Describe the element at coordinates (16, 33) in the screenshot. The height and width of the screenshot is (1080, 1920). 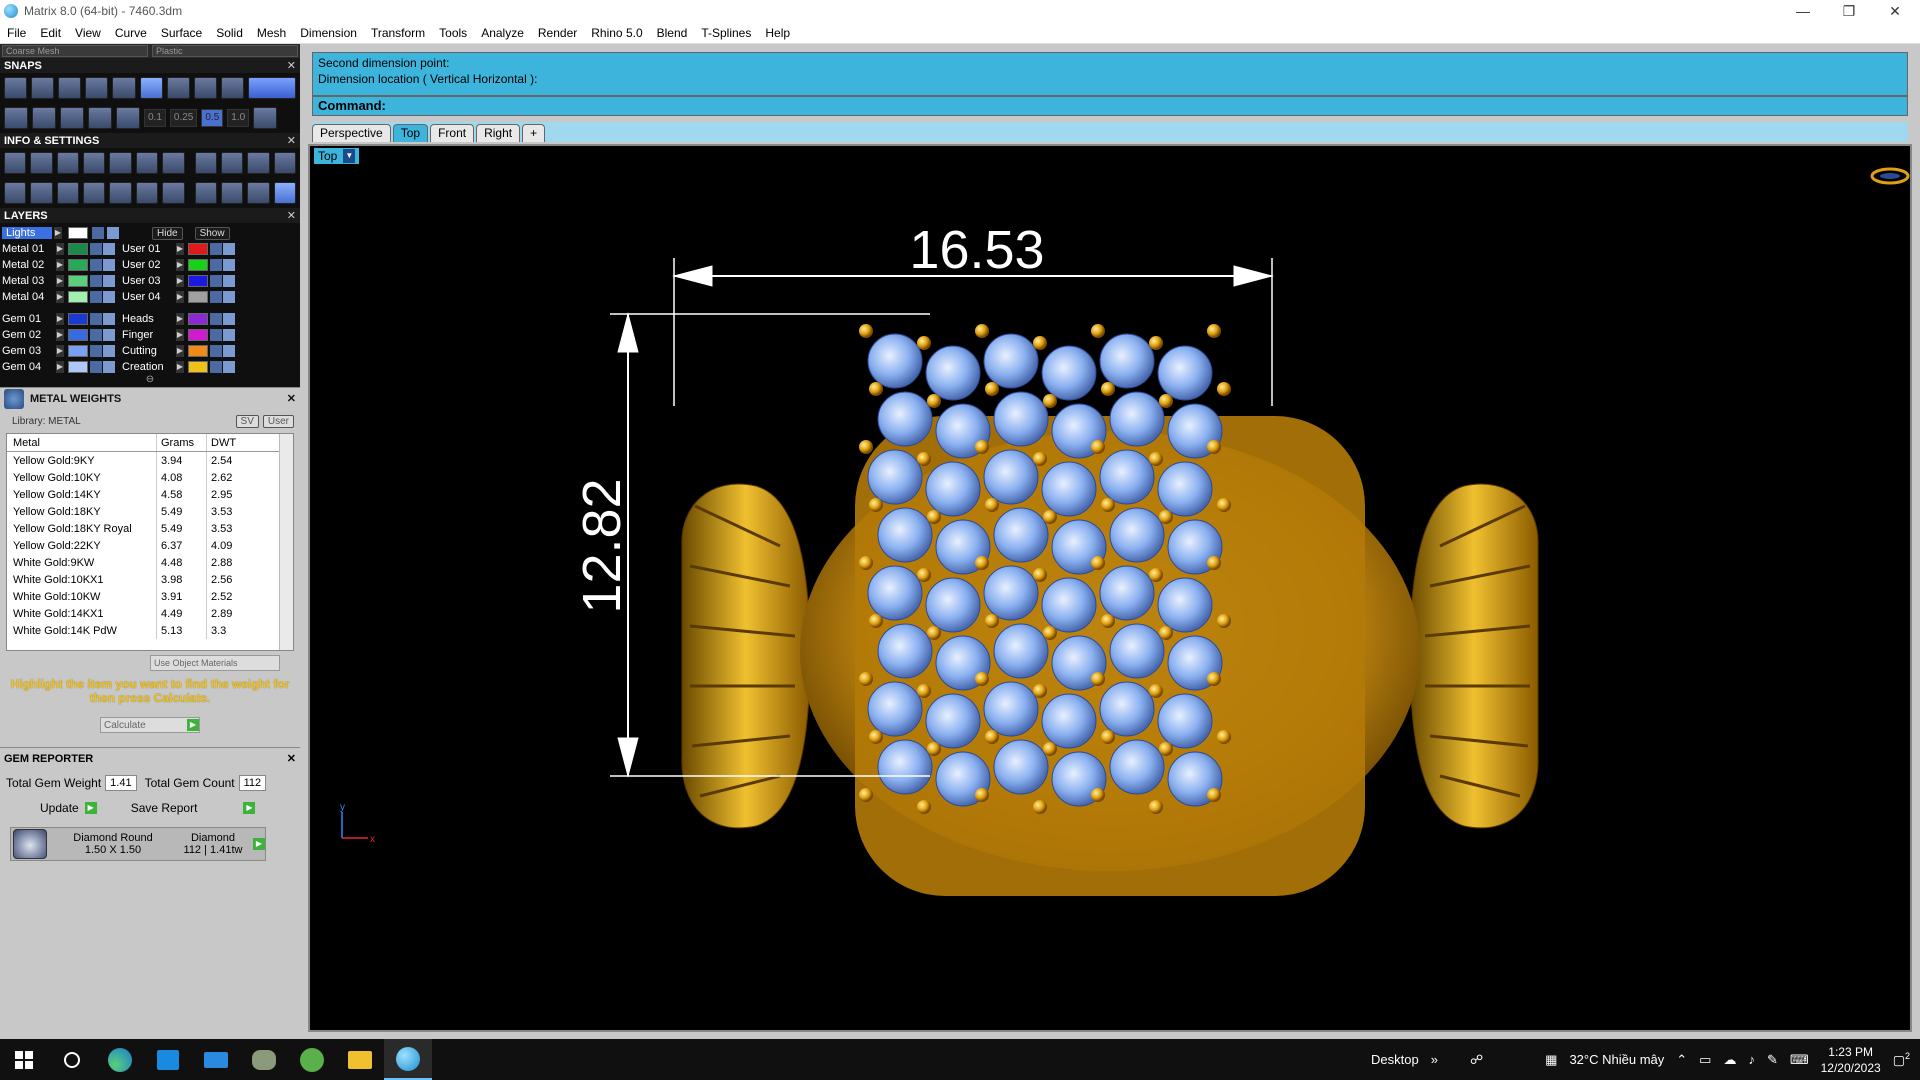
I see `menu-file: File` at that location.